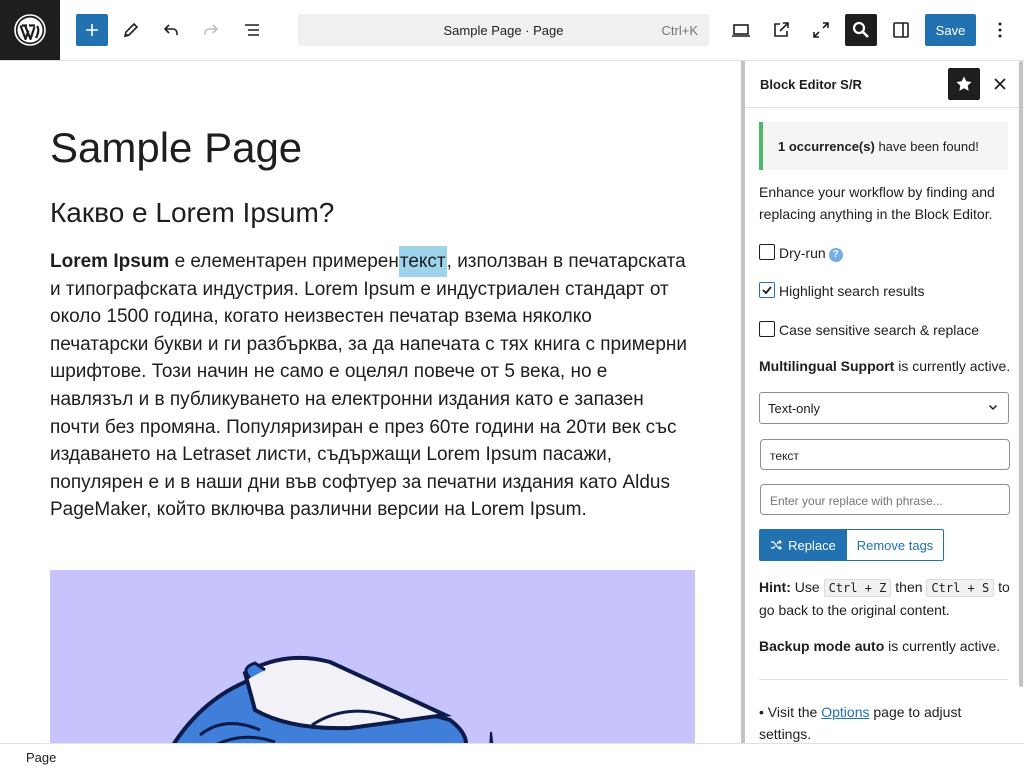  I want to click on wordpress-logo-icon, so click(30, 30).